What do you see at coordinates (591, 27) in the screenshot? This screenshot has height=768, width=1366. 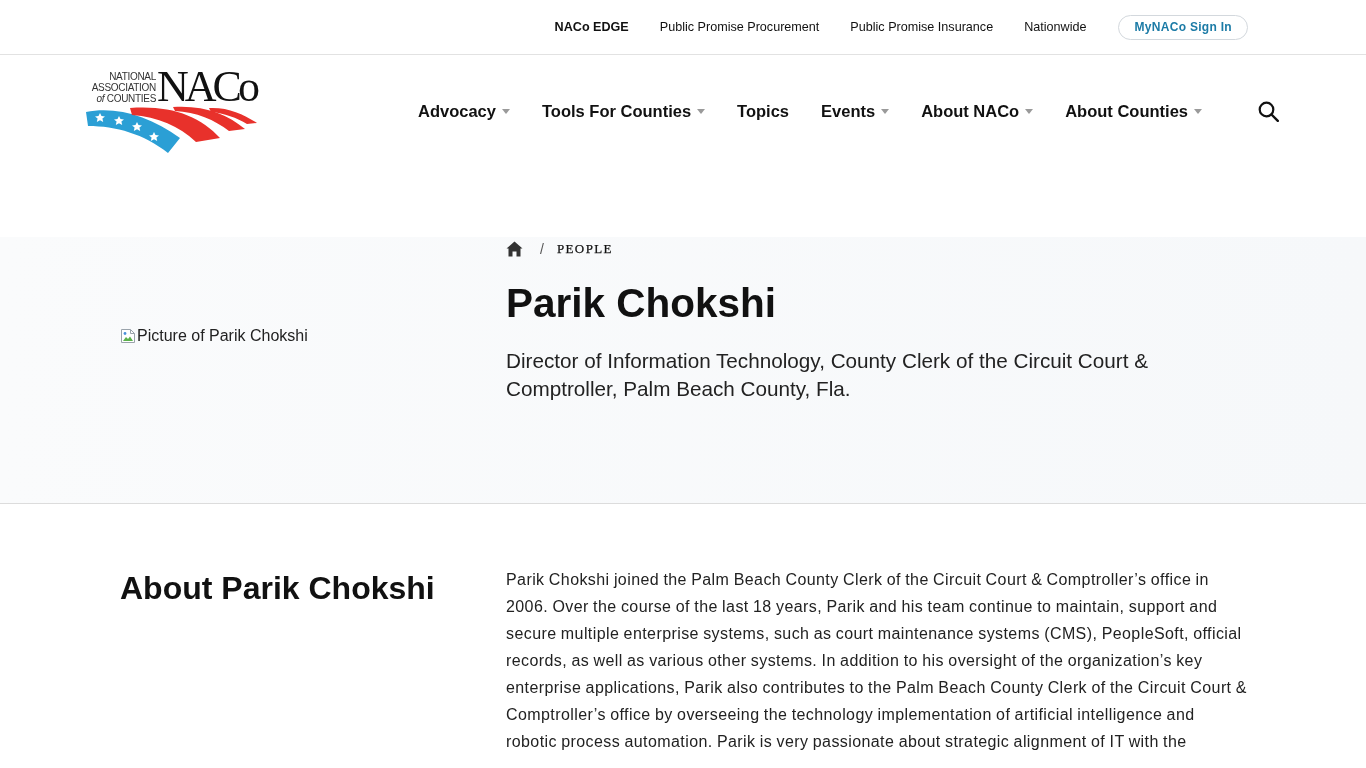 I see `top-bar-link: NACo EDGE` at bounding box center [591, 27].